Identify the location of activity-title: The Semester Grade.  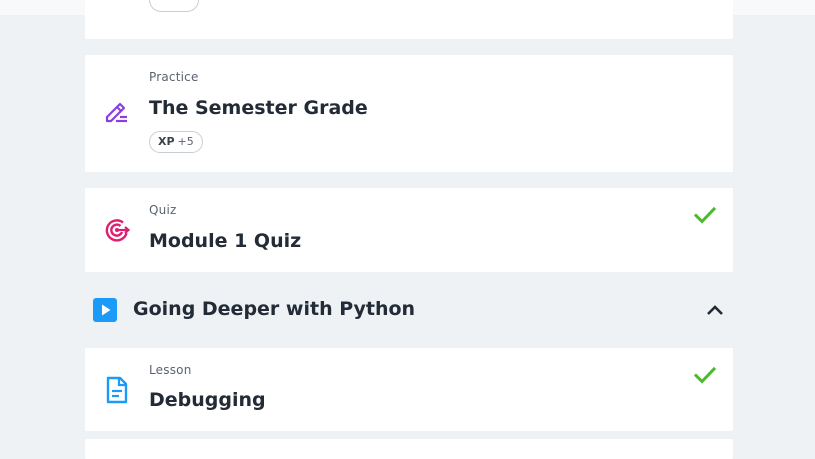
(258, 108).